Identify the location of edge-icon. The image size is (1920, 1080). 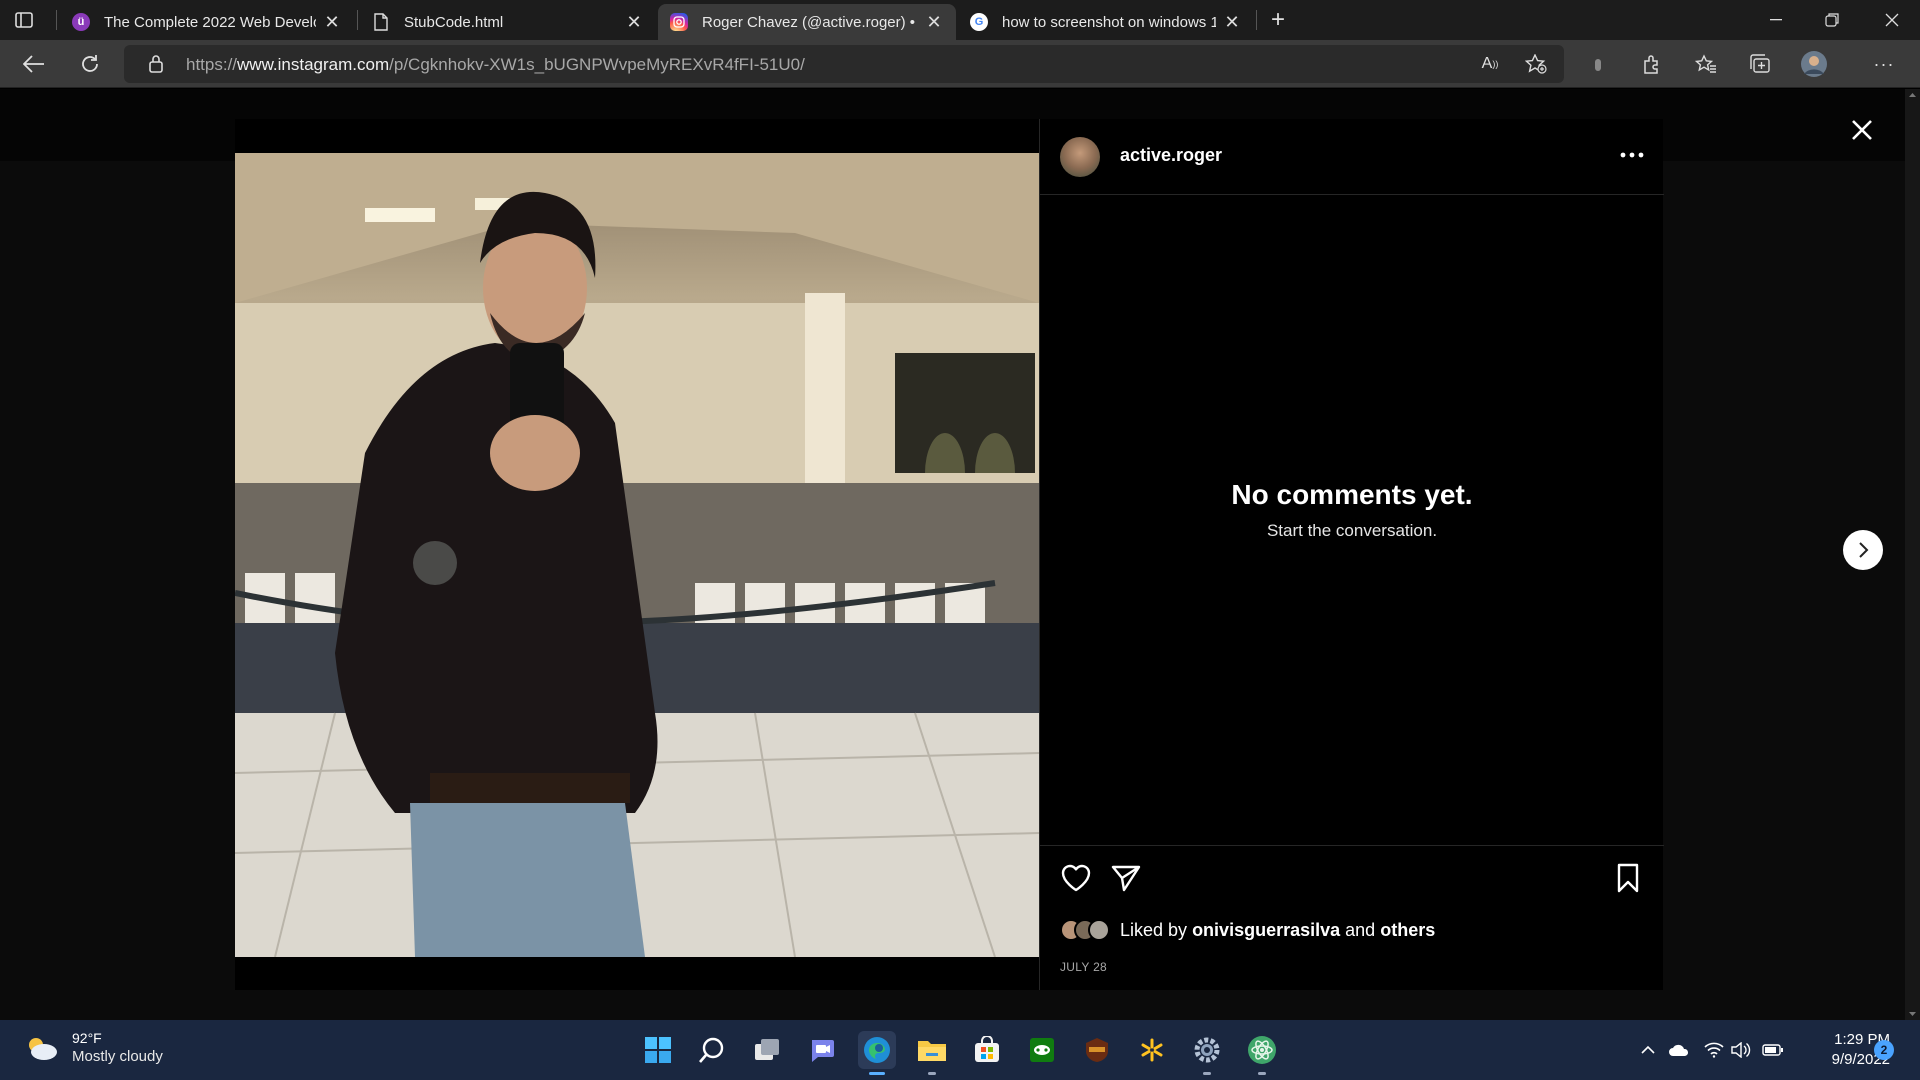
(877, 1053).